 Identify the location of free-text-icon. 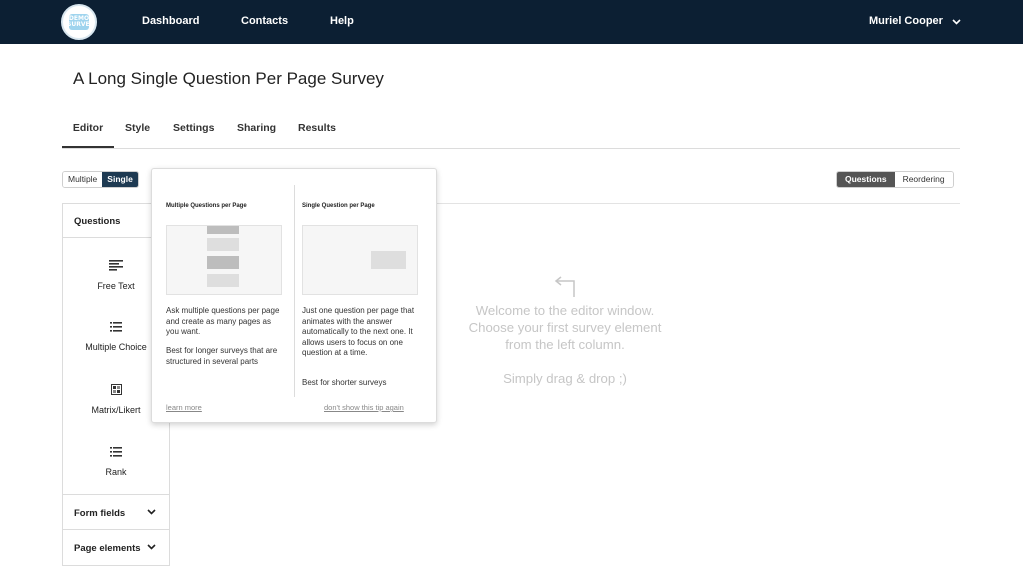
(116, 265).